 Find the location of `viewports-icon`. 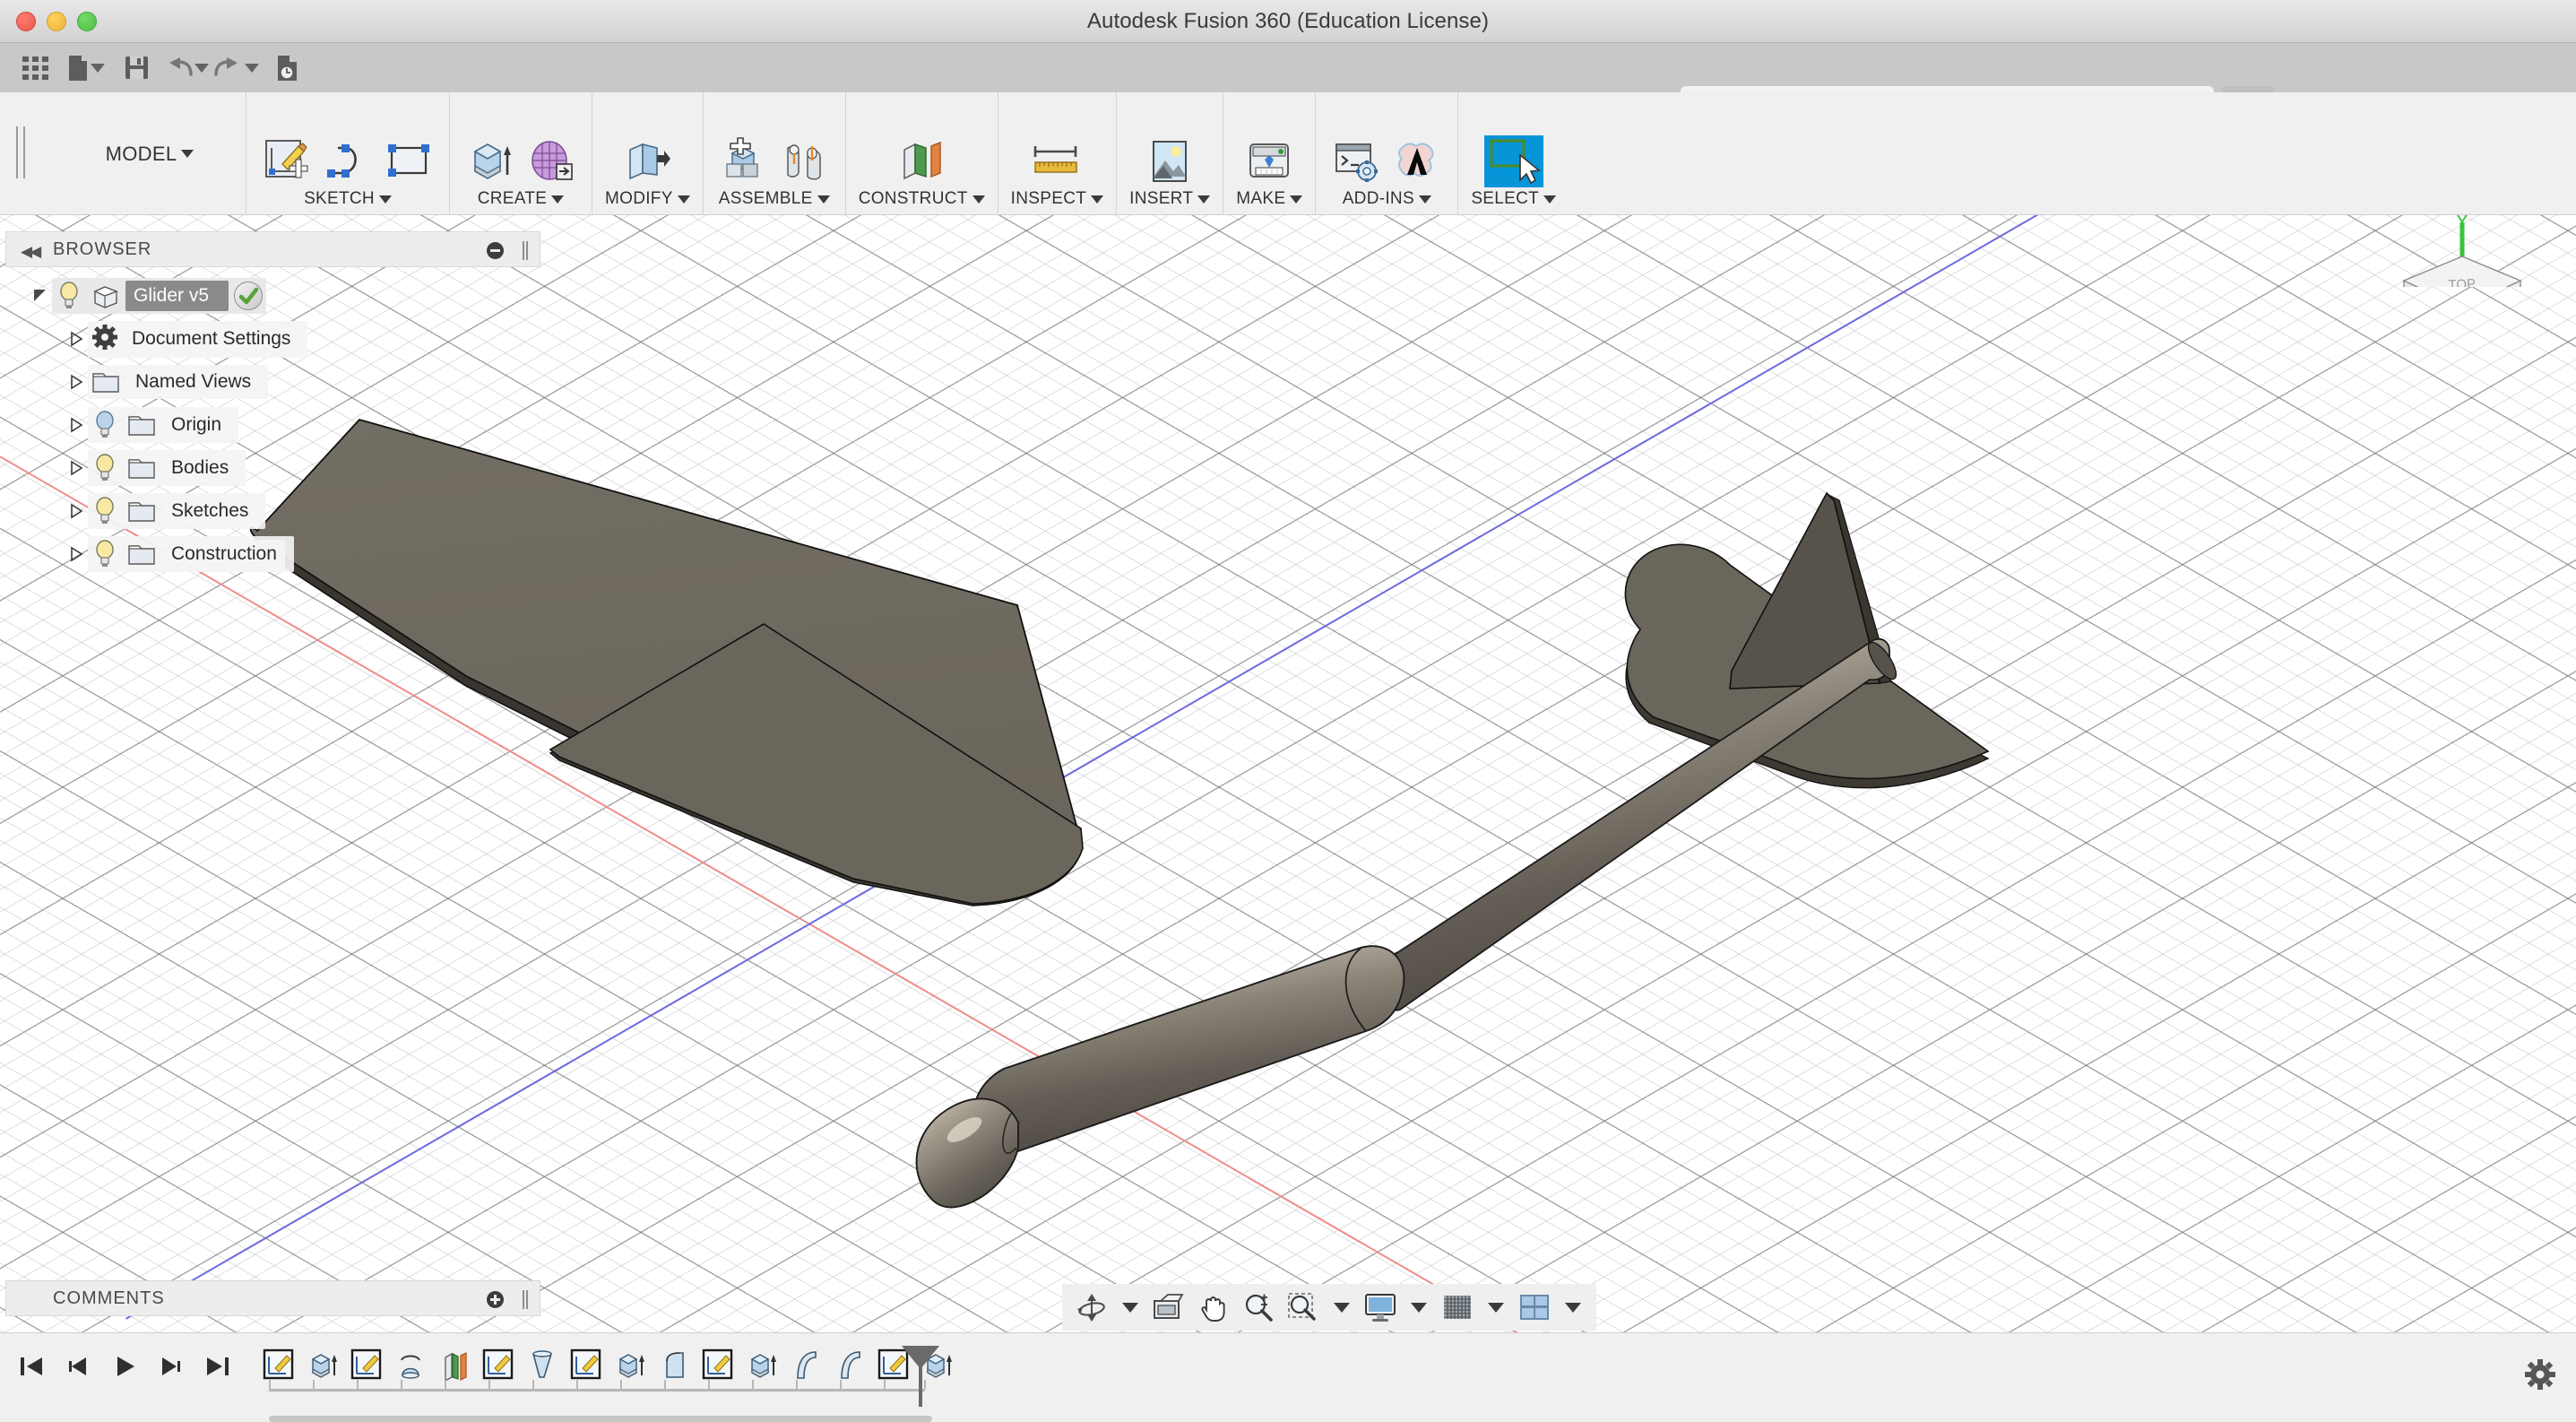

viewports-icon is located at coordinates (1534, 1307).